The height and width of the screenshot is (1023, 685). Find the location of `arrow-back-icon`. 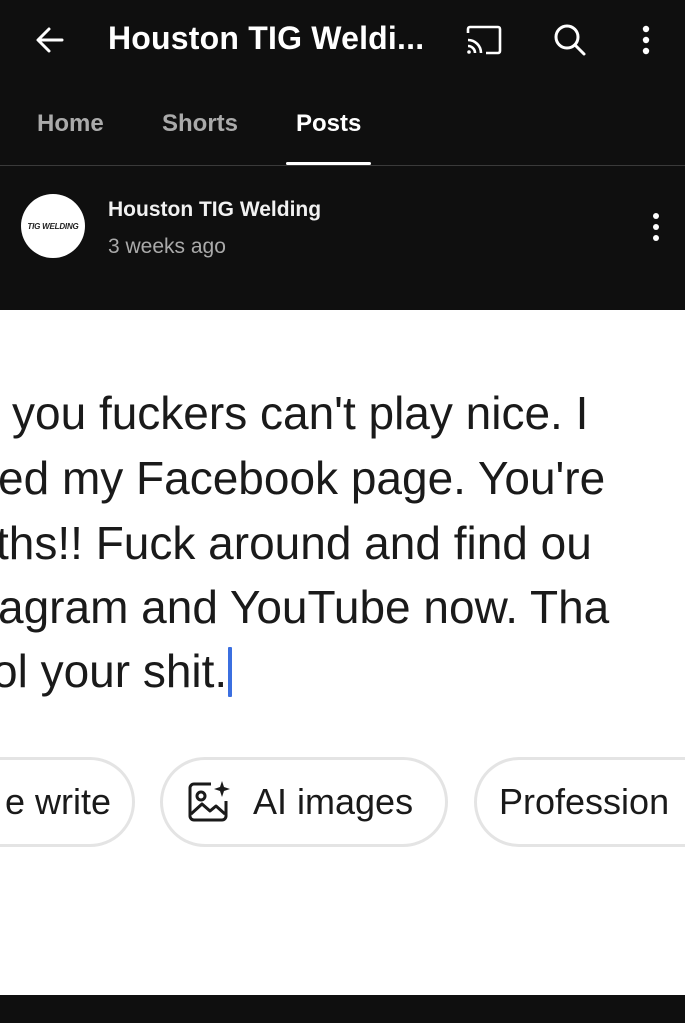

arrow-back-icon is located at coordinates (50, 40).